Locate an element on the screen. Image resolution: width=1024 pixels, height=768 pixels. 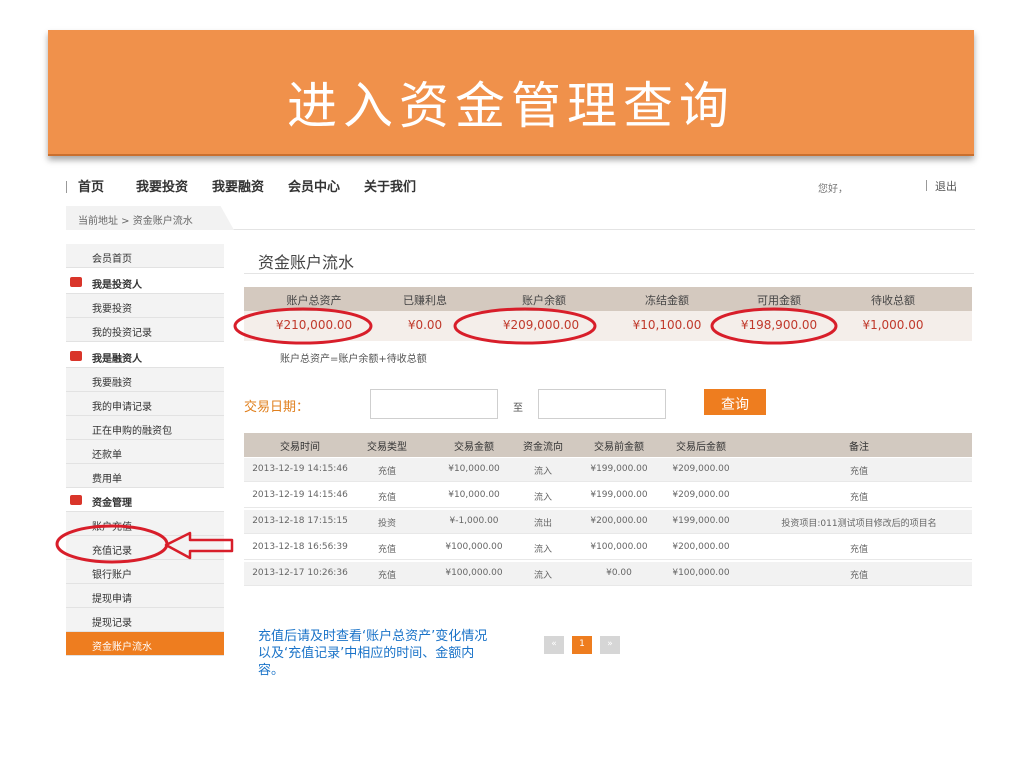
sidebar-item-label: 资金账户流水 is located at coordinates (122, 647).